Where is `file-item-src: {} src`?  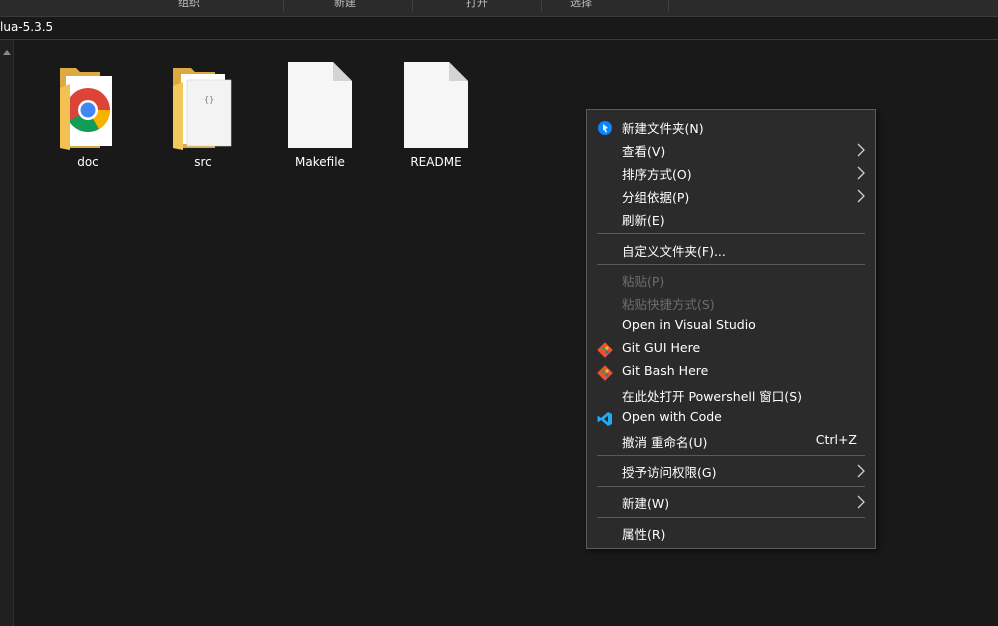 file-item-src: {} src is located at coordinates (203, 118).